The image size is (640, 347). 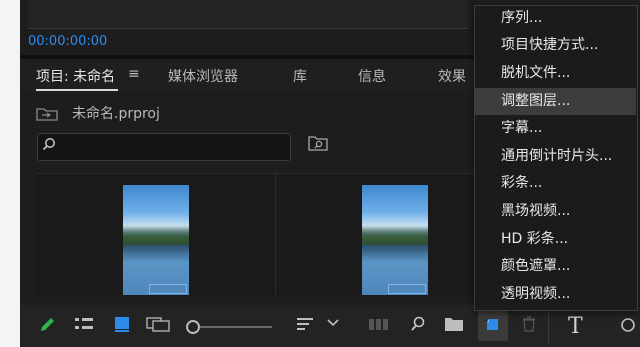 I want to click on type-tool-icon: T, so click(x=575, y=326).